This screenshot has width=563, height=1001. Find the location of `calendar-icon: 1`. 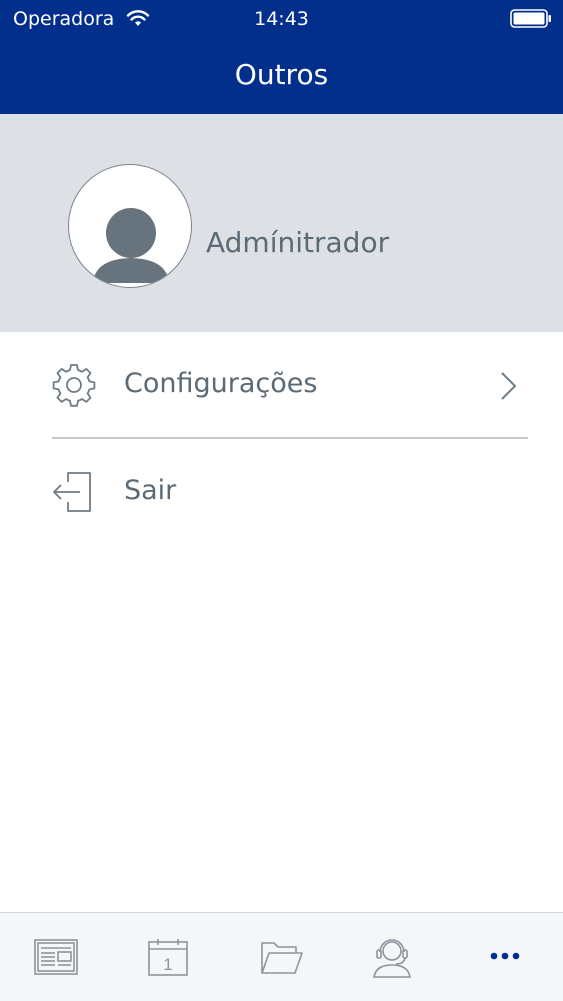

calendar-icon: 1 is located at coordinates (168, 957).